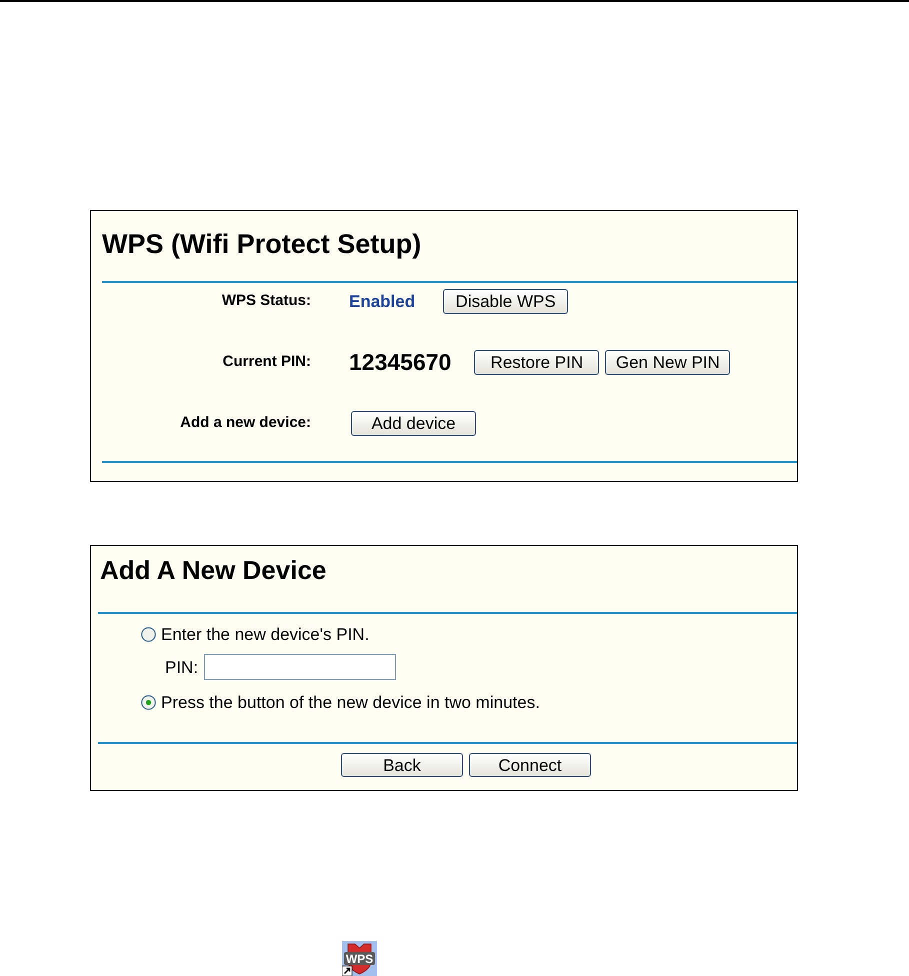  Describe the element at coordinates (530, 765) in the screenshot. I see `action-button: Connect` at that location.